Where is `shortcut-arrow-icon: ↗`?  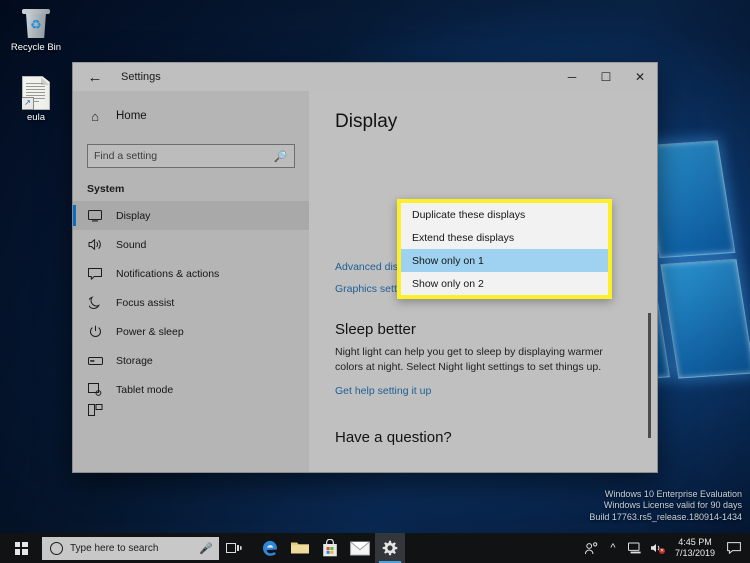 shortcut-arrow-icon: ↗ is located at coordinates (28, 103).